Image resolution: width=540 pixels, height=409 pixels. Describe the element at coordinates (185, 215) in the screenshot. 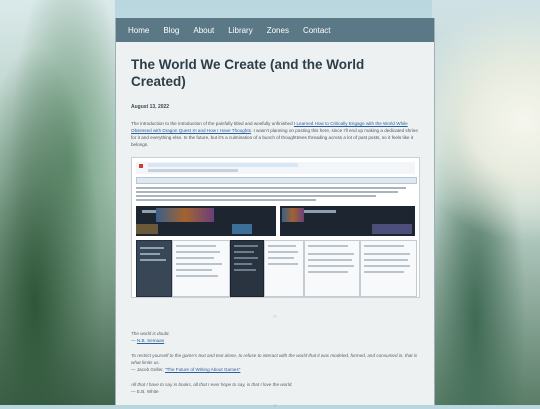

I see `screenshot-game-banner` at that location.